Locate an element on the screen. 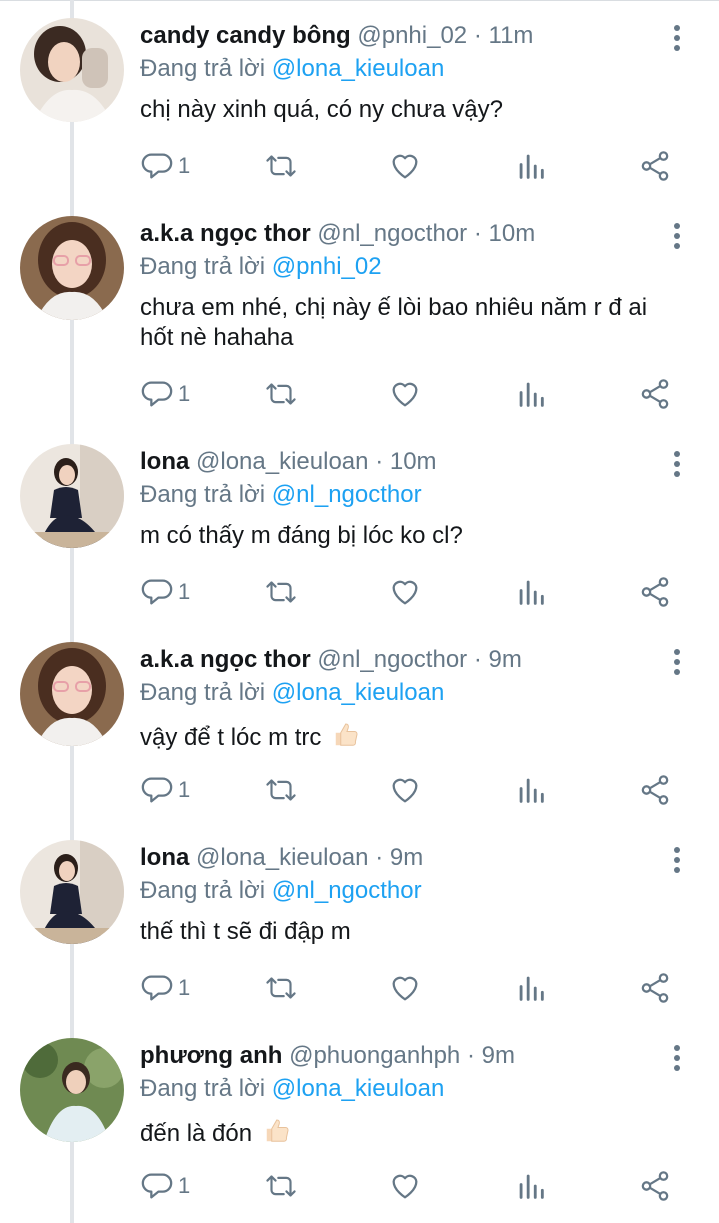 This screenshot has width=719, height=1223. tweet-text-content: đến là đón is located at coordinates (196, 1133).